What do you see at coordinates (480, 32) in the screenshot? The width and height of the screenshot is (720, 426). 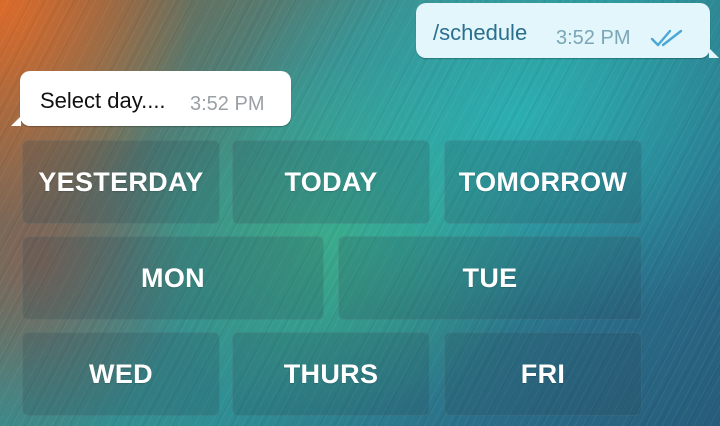 I see `outgoing-message-text: /schedule` at bounding box center [480, 32].